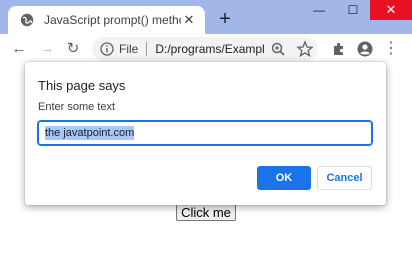 Image resolution: width=412 pixels, height=280 pixels. What do you see at coordinates (90, 133) in the screenshot?
I see `prompt-input-value: the javatpoint.com` at bounding box center [90, 133].